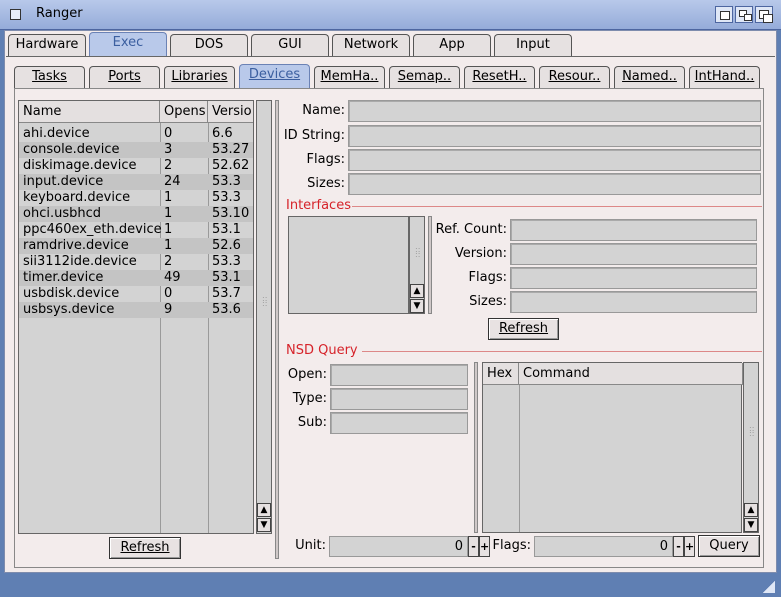  Describe the element at coordinates (417, 265) in the screenshot. I see `interfaces-scrollbar: :::: ▲ ▼` at that location.